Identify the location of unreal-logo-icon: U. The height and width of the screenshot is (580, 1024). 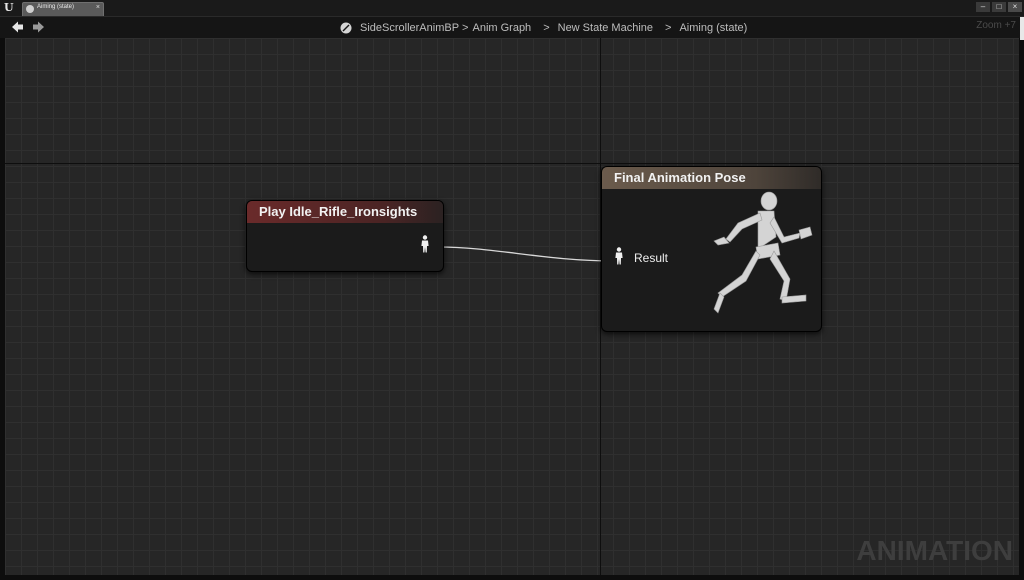
(9, 7).